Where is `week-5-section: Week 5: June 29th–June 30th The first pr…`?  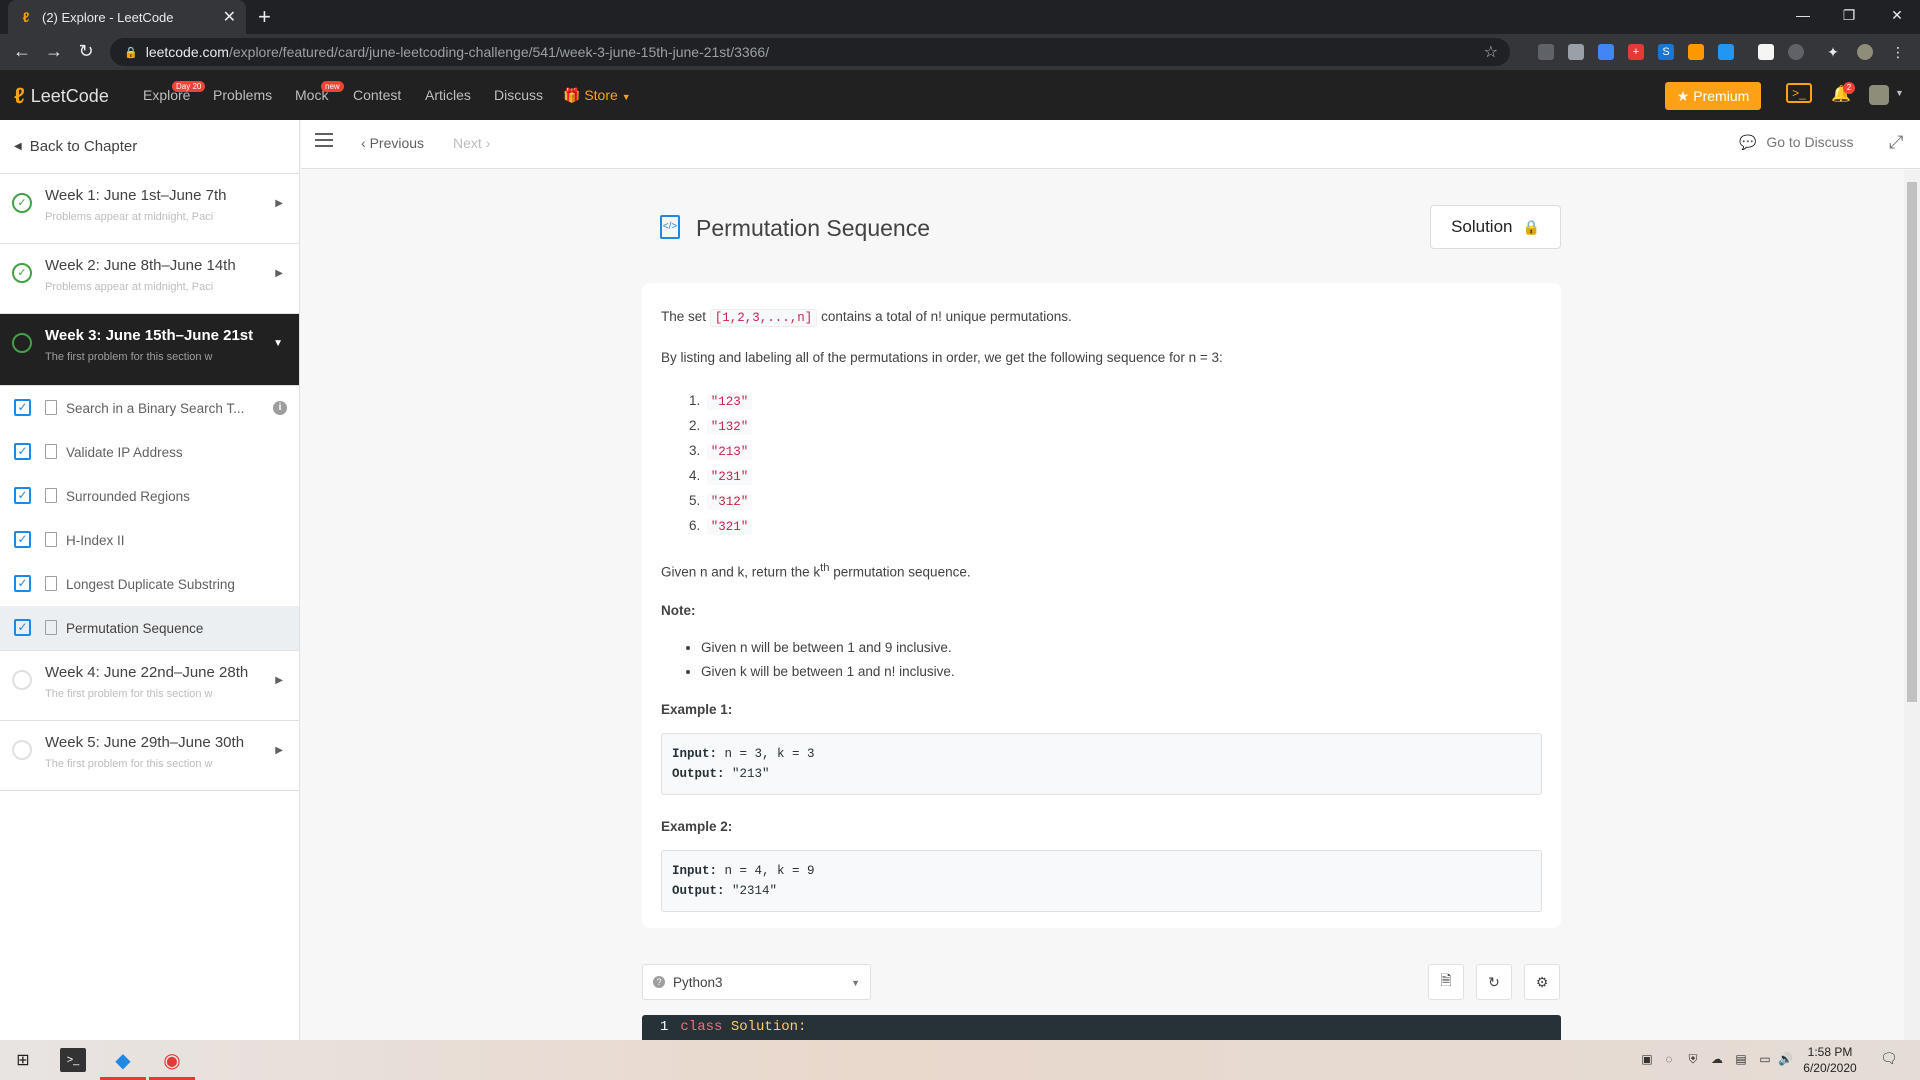
week-5-section: Week 5: June 29th–June 30th The first pr… is located at coordinates (149, 756).